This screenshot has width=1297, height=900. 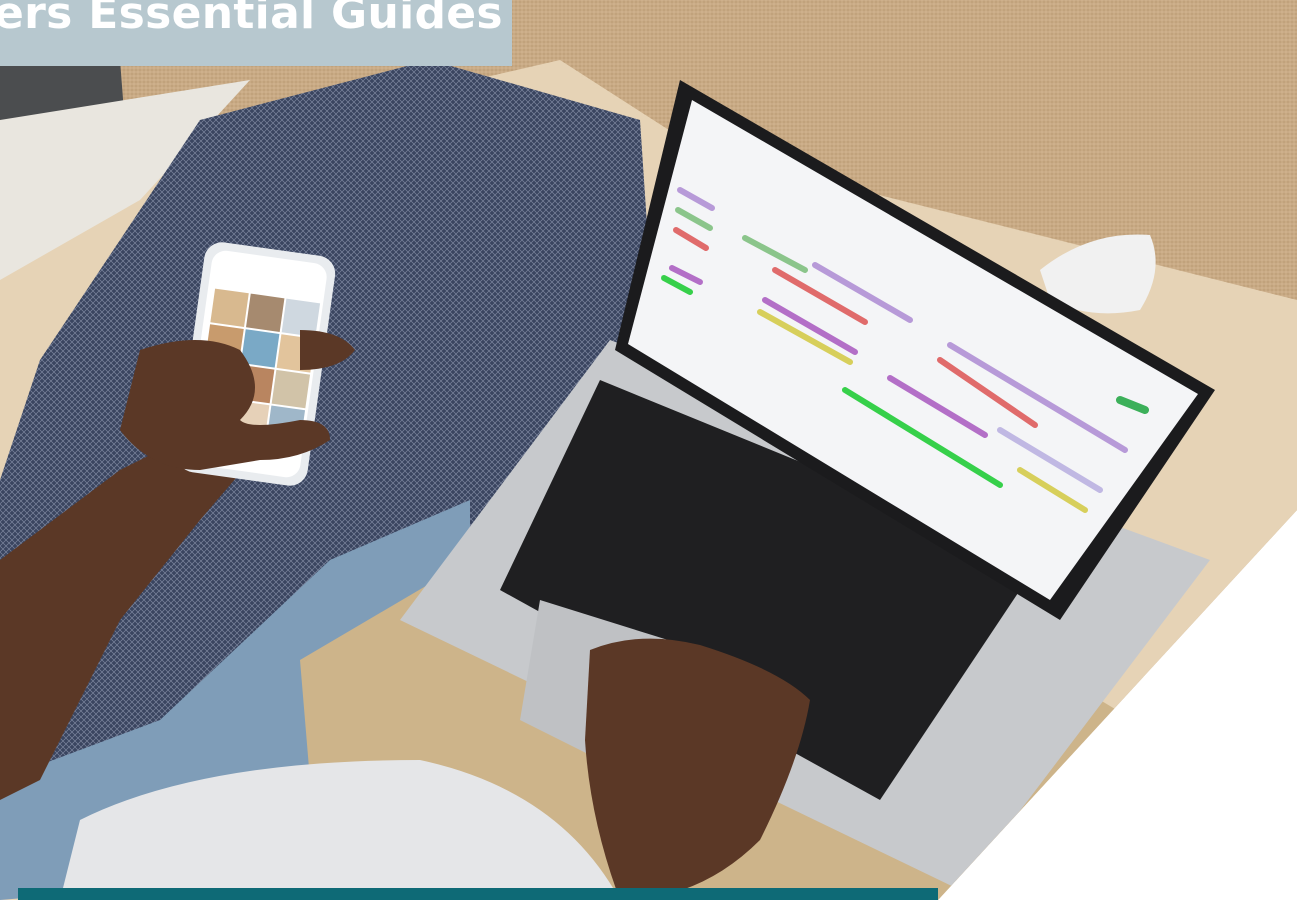 I want to click on title-banner: ers Essential Guides, so click(x=256, y=33).